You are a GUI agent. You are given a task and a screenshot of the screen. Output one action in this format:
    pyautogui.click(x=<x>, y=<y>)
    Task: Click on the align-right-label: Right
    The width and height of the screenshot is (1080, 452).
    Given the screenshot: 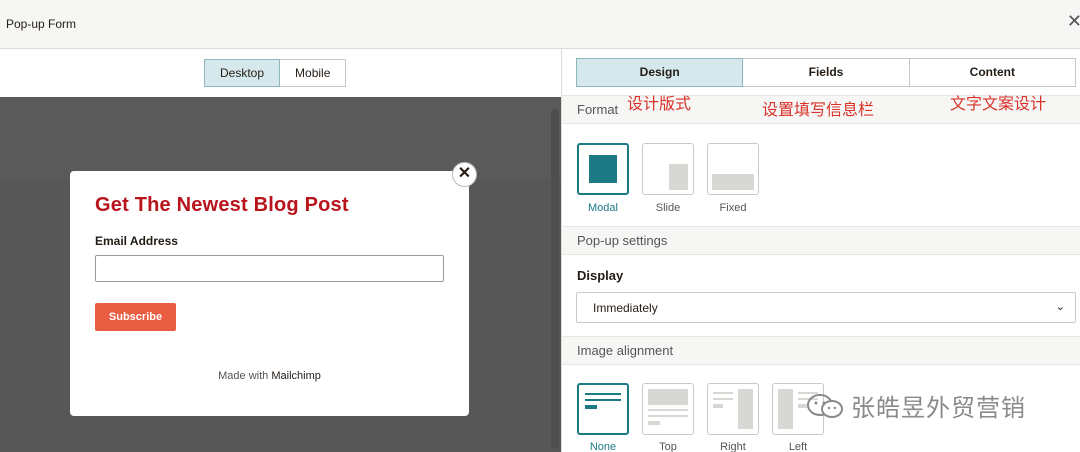 What is the action you would take?
    pyautogui.click(x=733, y=446)
    